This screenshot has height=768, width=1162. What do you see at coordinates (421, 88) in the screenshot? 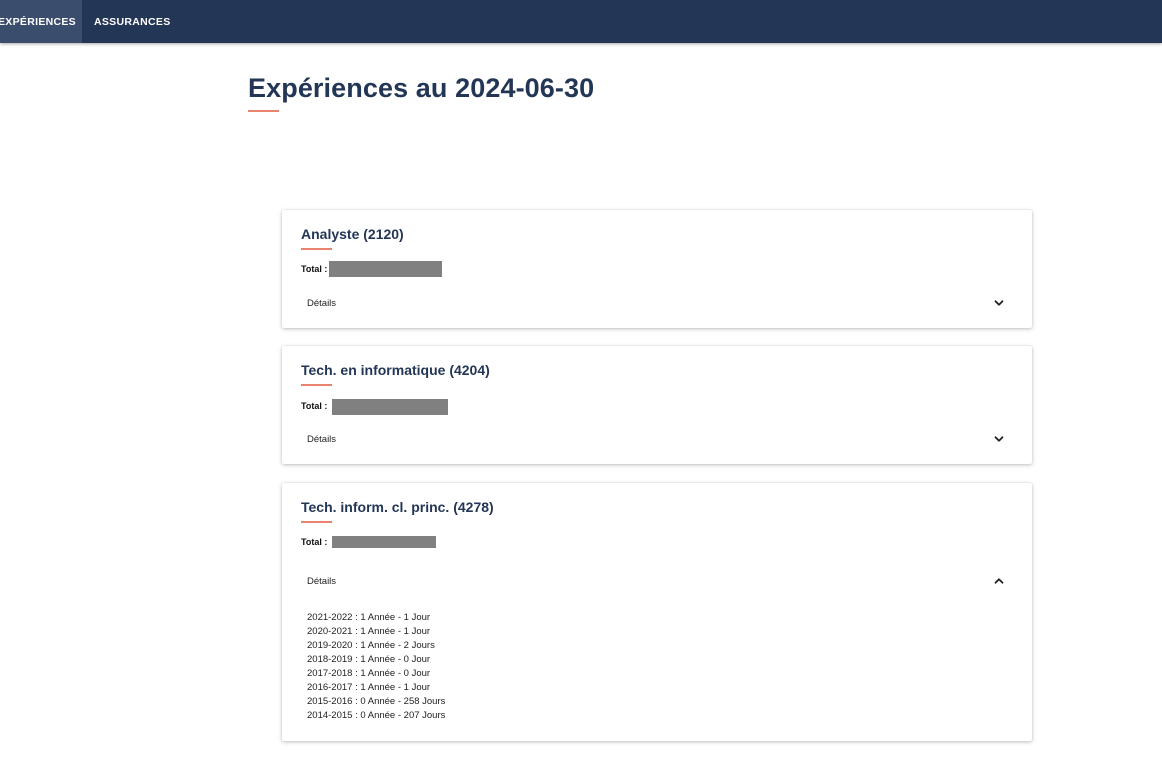
I see `page-title: Expériences au 2024-06-30` at bounding box center [421, 88].